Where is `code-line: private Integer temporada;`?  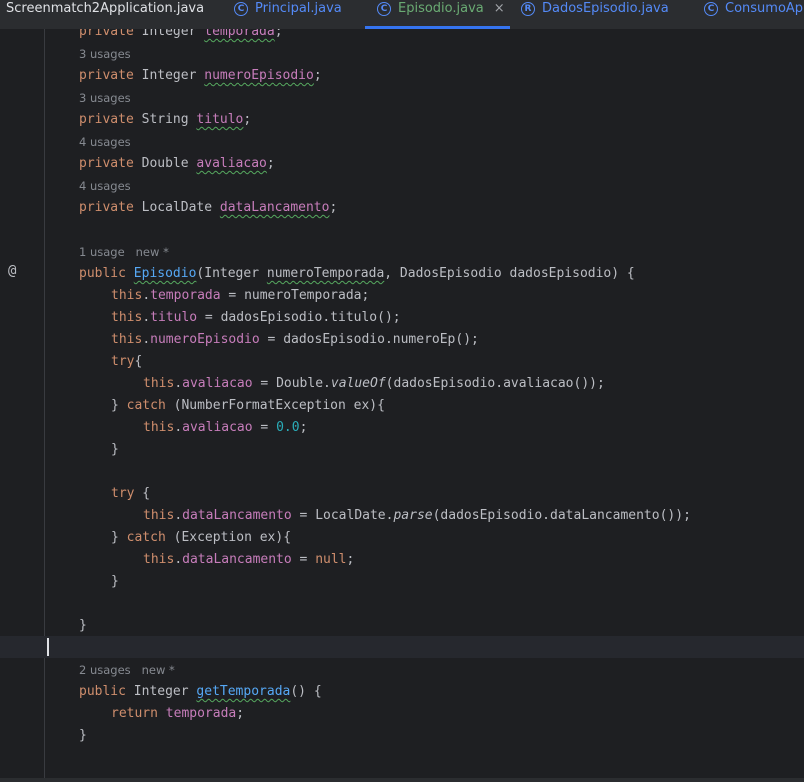
code-line: private Integer temporada; is located at coordinates (181, 34).